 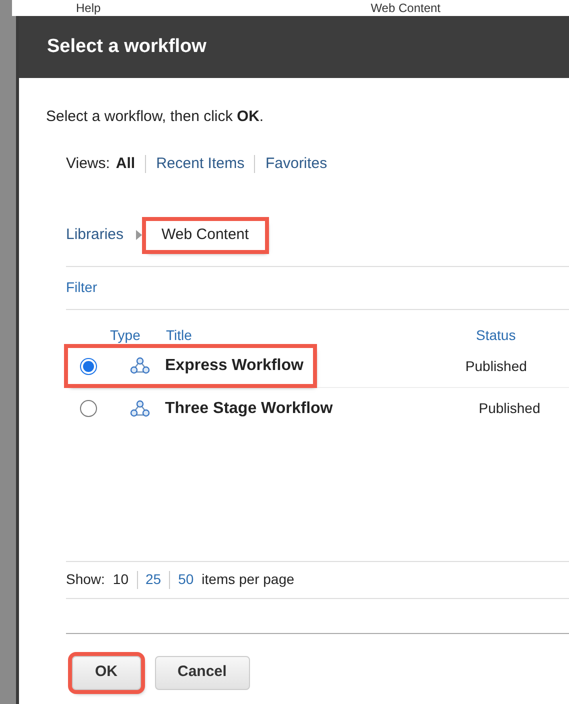 I want to click on view-link: All, so click(x=126, y=163).